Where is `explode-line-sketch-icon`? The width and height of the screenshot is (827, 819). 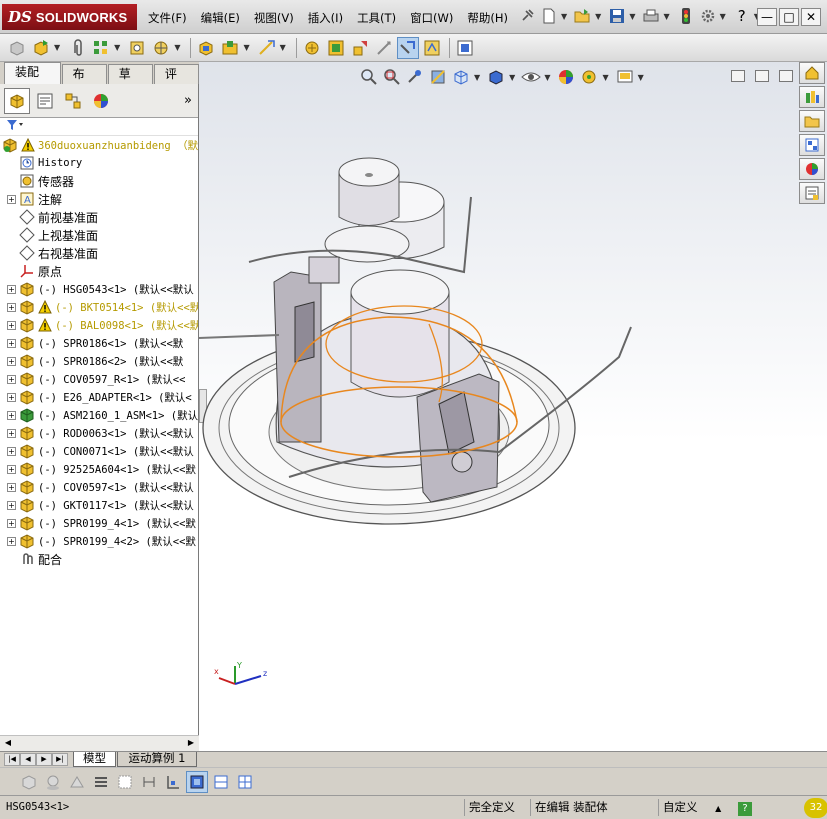 explode-line-sketch-icon is located at coordinates (360, 48).